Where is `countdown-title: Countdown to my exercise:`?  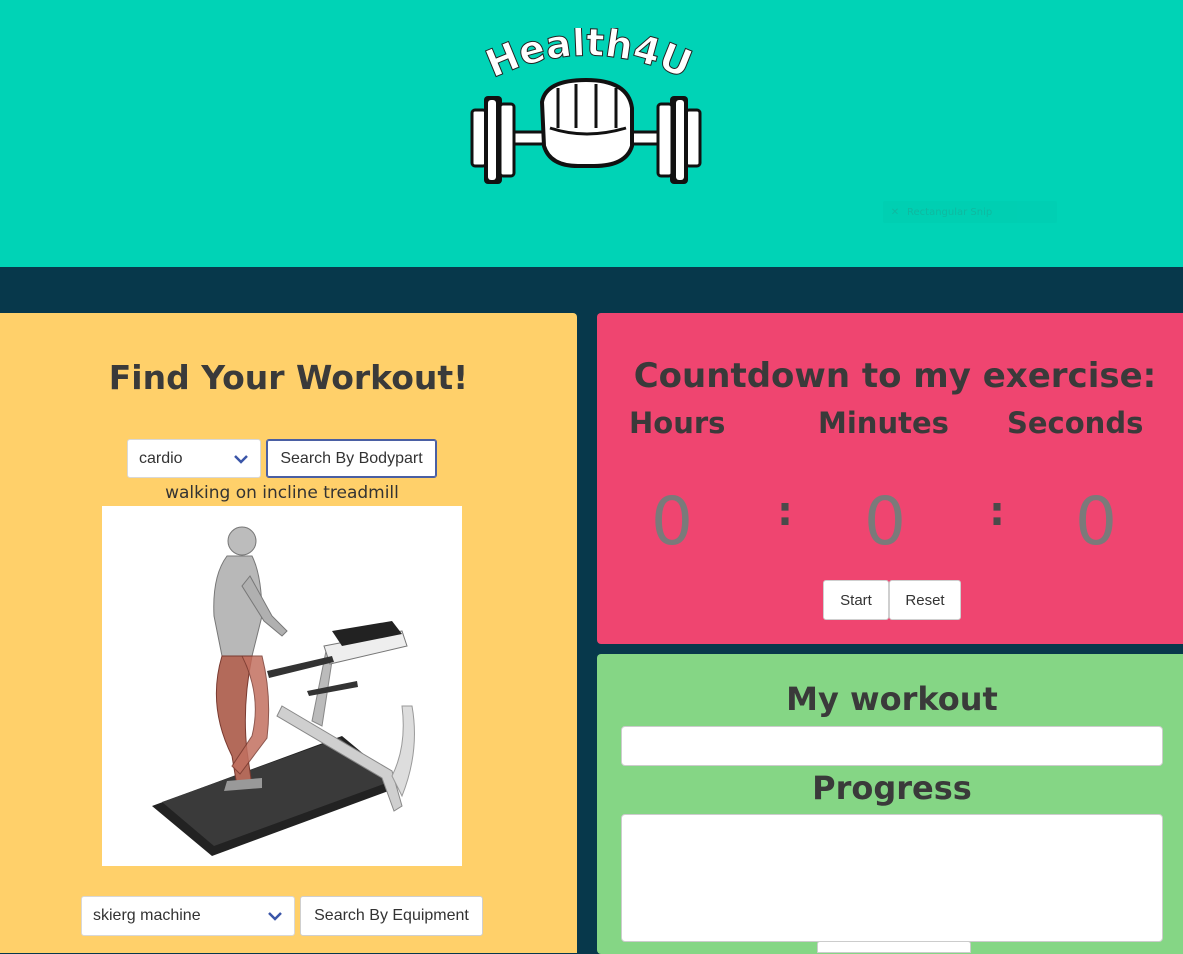
countdown-title: Countdown to my exercise: is located at coordinates (895, 376).